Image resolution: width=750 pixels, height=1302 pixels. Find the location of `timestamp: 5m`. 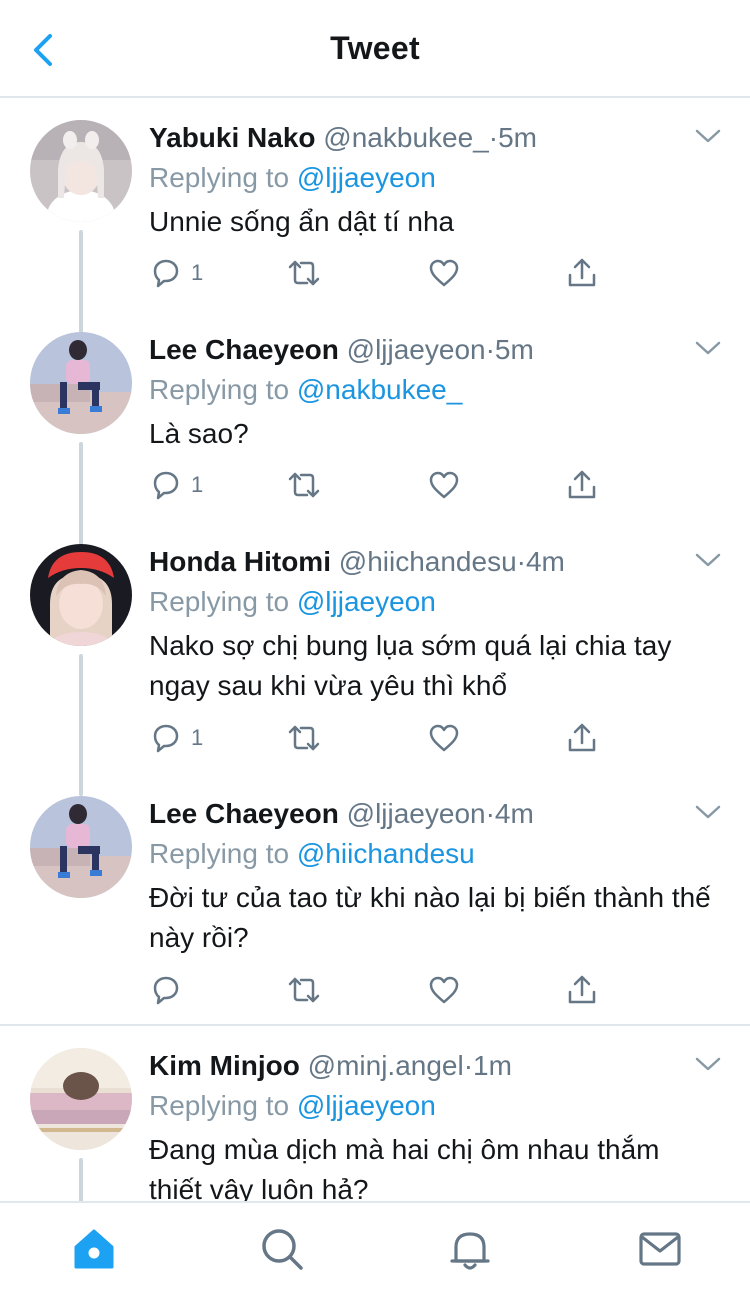

timestamp: 5m is located at coordinates (517, 137).